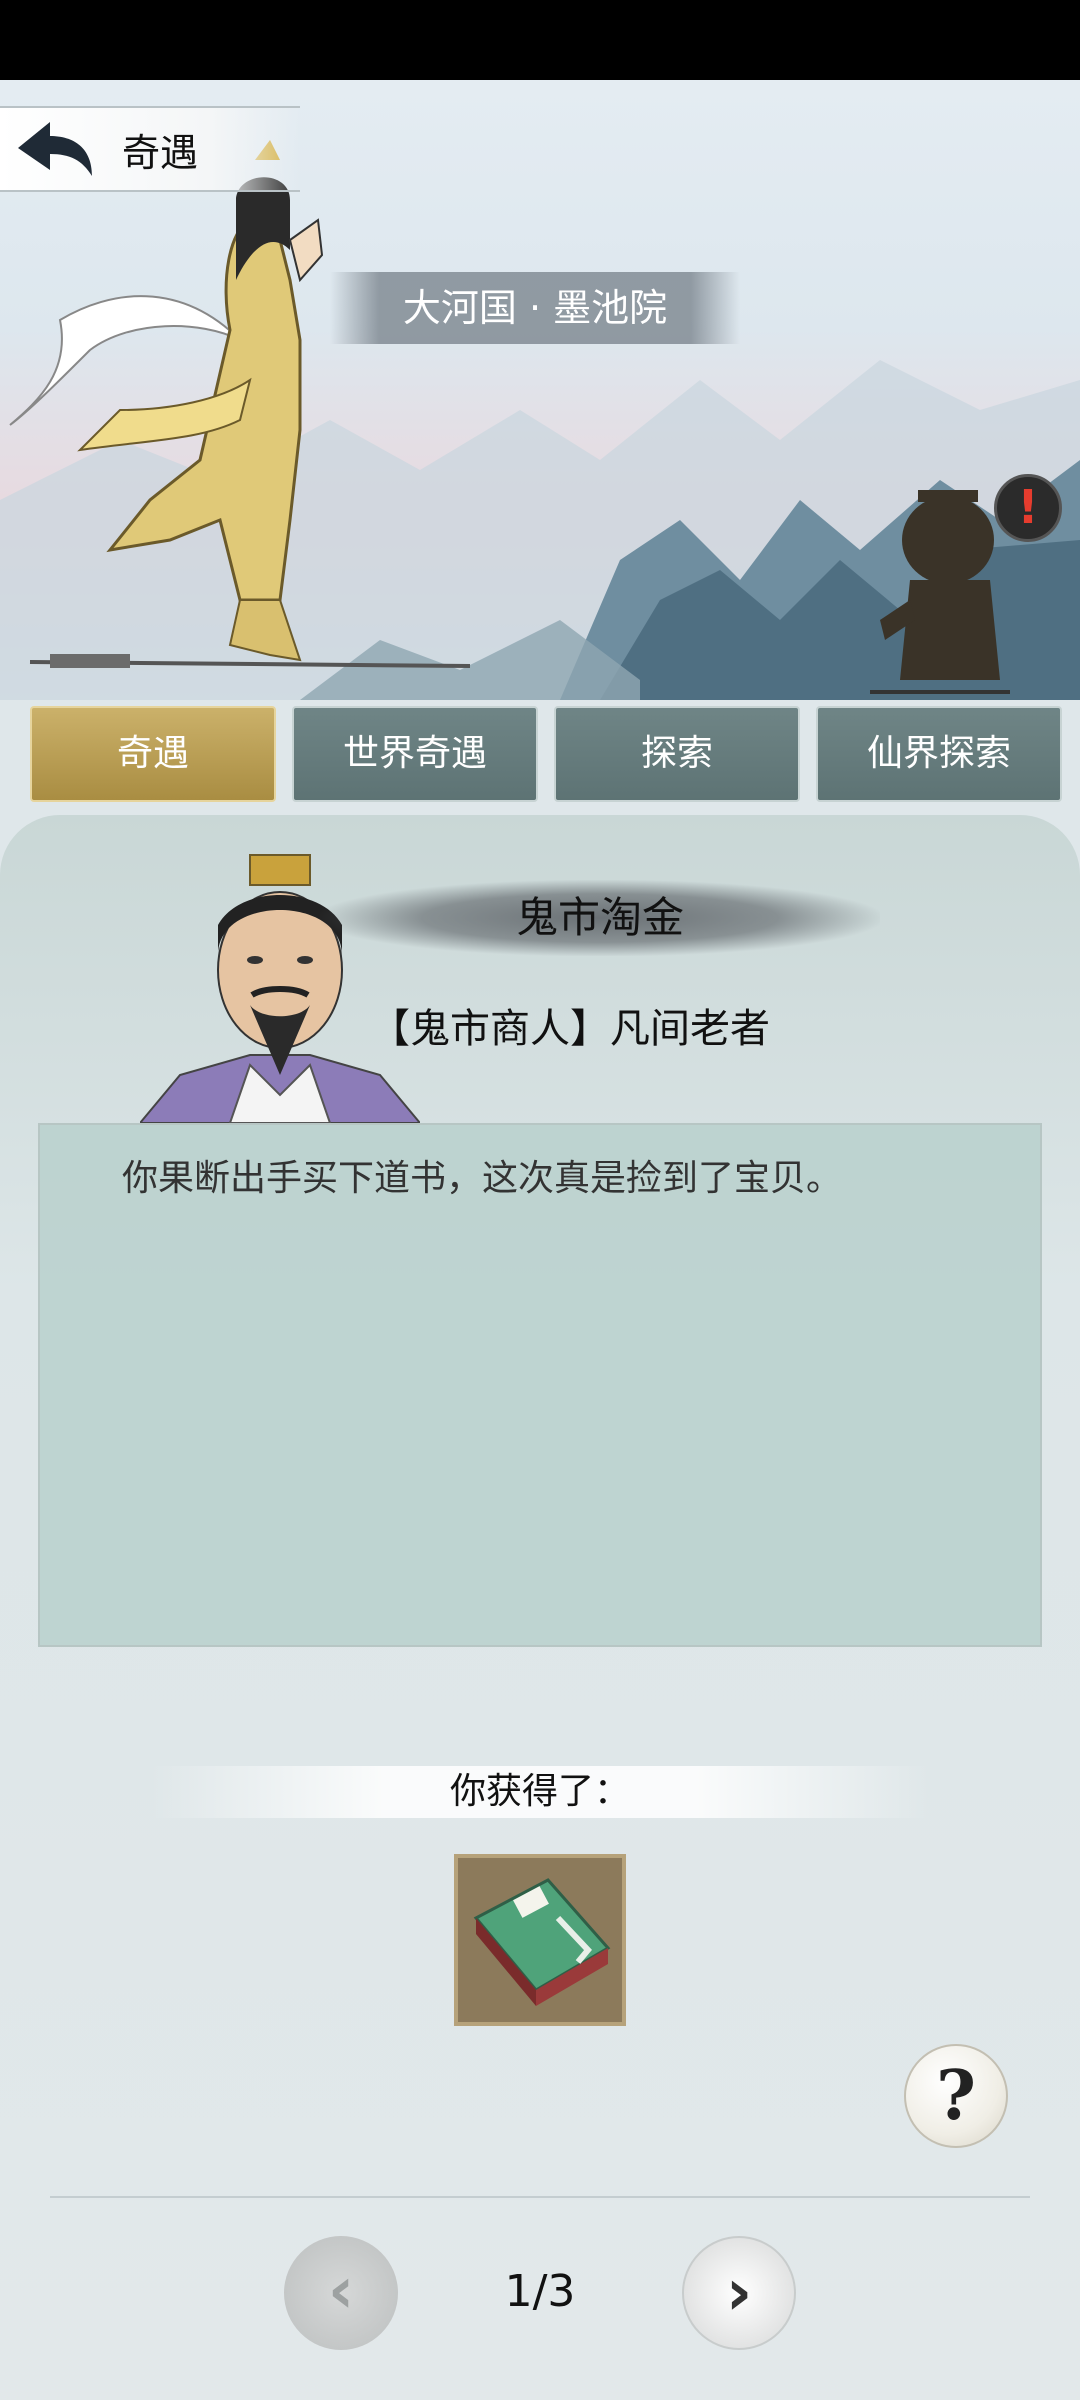 Image resolution: width=1080 pixels, height=2400 pixels. Describe the element at coordinates (677, 754) in the screenshot. I see `tab-explore: 探索` at that location.